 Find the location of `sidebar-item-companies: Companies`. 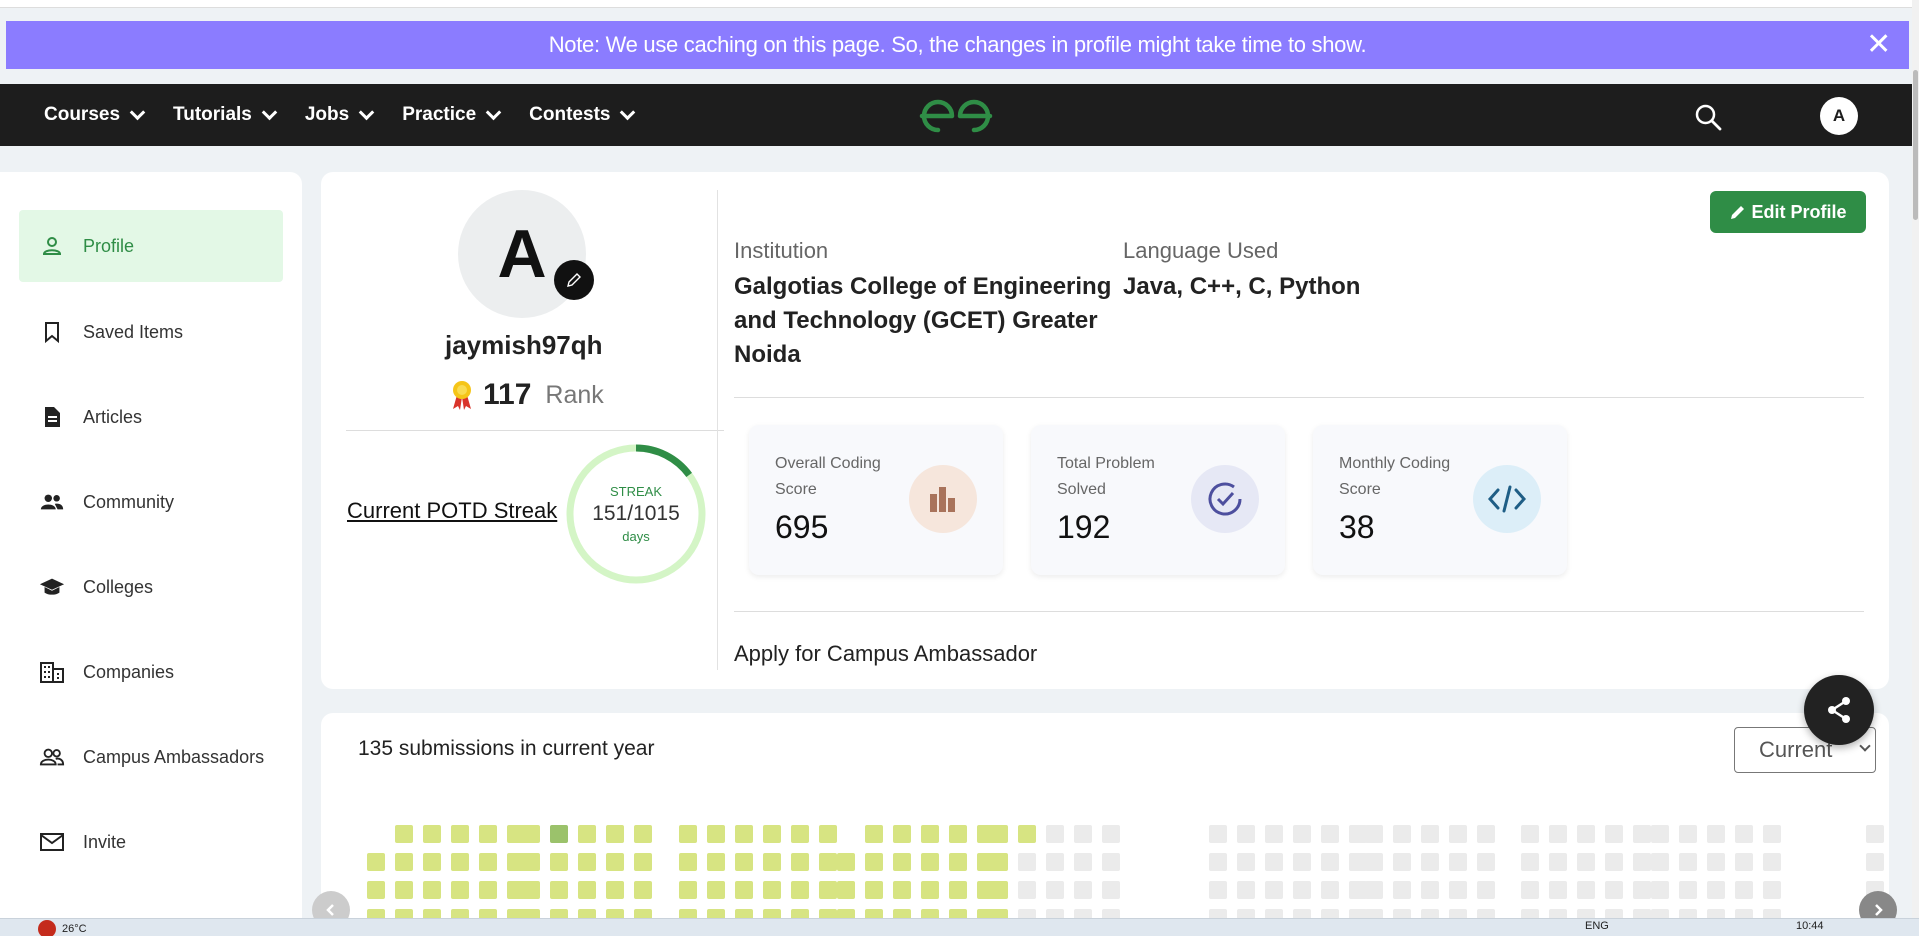

sidebar-item-companies: Companies is located at coordinates (151, 672).